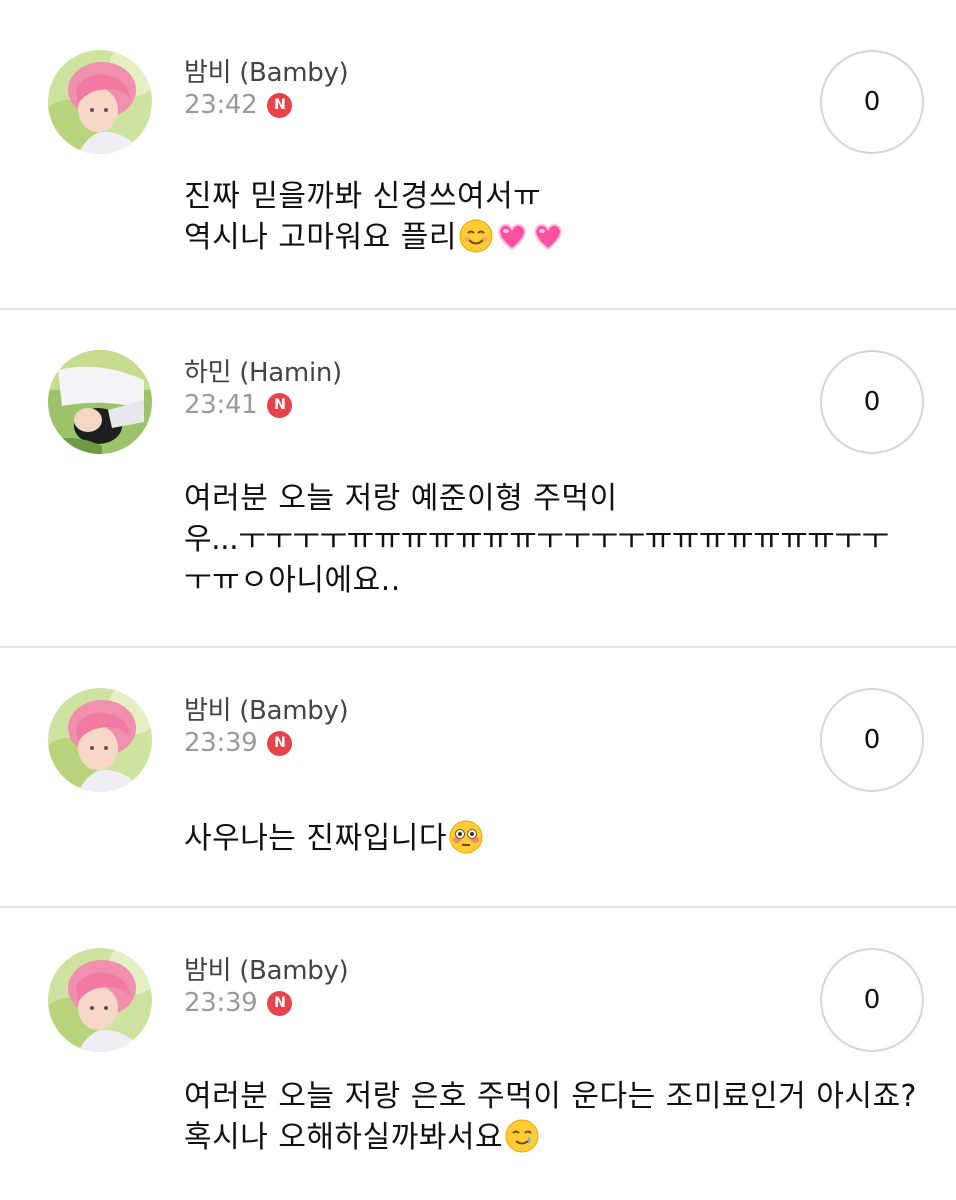 The height and width of the screenshot is (1200, 956). I want to click on timestamp: 23:42, so click(221, 105).